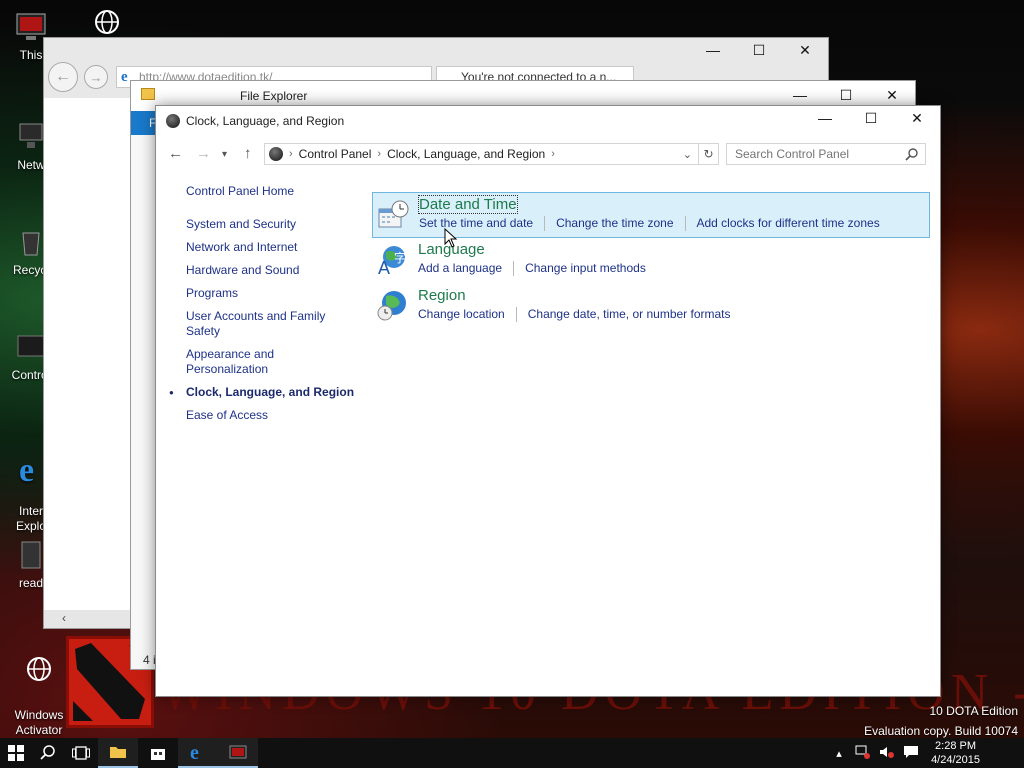 The height and width of the screenshot is (768, 1024). I want to click on store-icon, so click(158, 754).